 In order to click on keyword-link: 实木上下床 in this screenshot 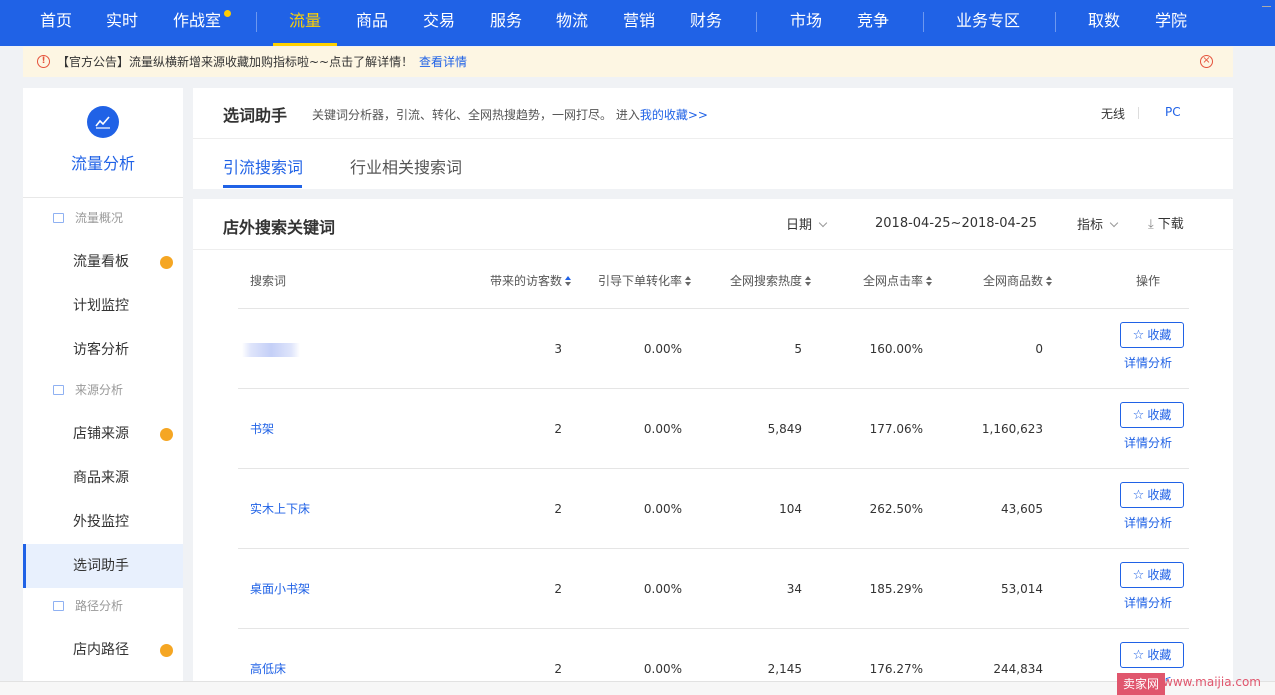, I will do `click(280, 509)`.